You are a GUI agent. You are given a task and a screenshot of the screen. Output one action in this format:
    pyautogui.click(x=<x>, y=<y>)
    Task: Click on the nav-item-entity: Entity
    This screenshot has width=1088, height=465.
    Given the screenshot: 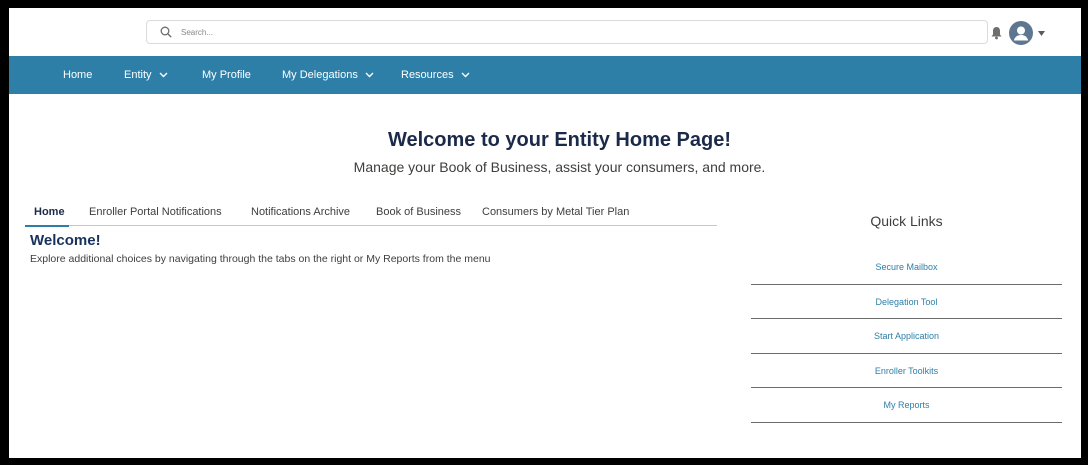 What is the action you would take?
    pyautogui.click(x=146, y=75)
    